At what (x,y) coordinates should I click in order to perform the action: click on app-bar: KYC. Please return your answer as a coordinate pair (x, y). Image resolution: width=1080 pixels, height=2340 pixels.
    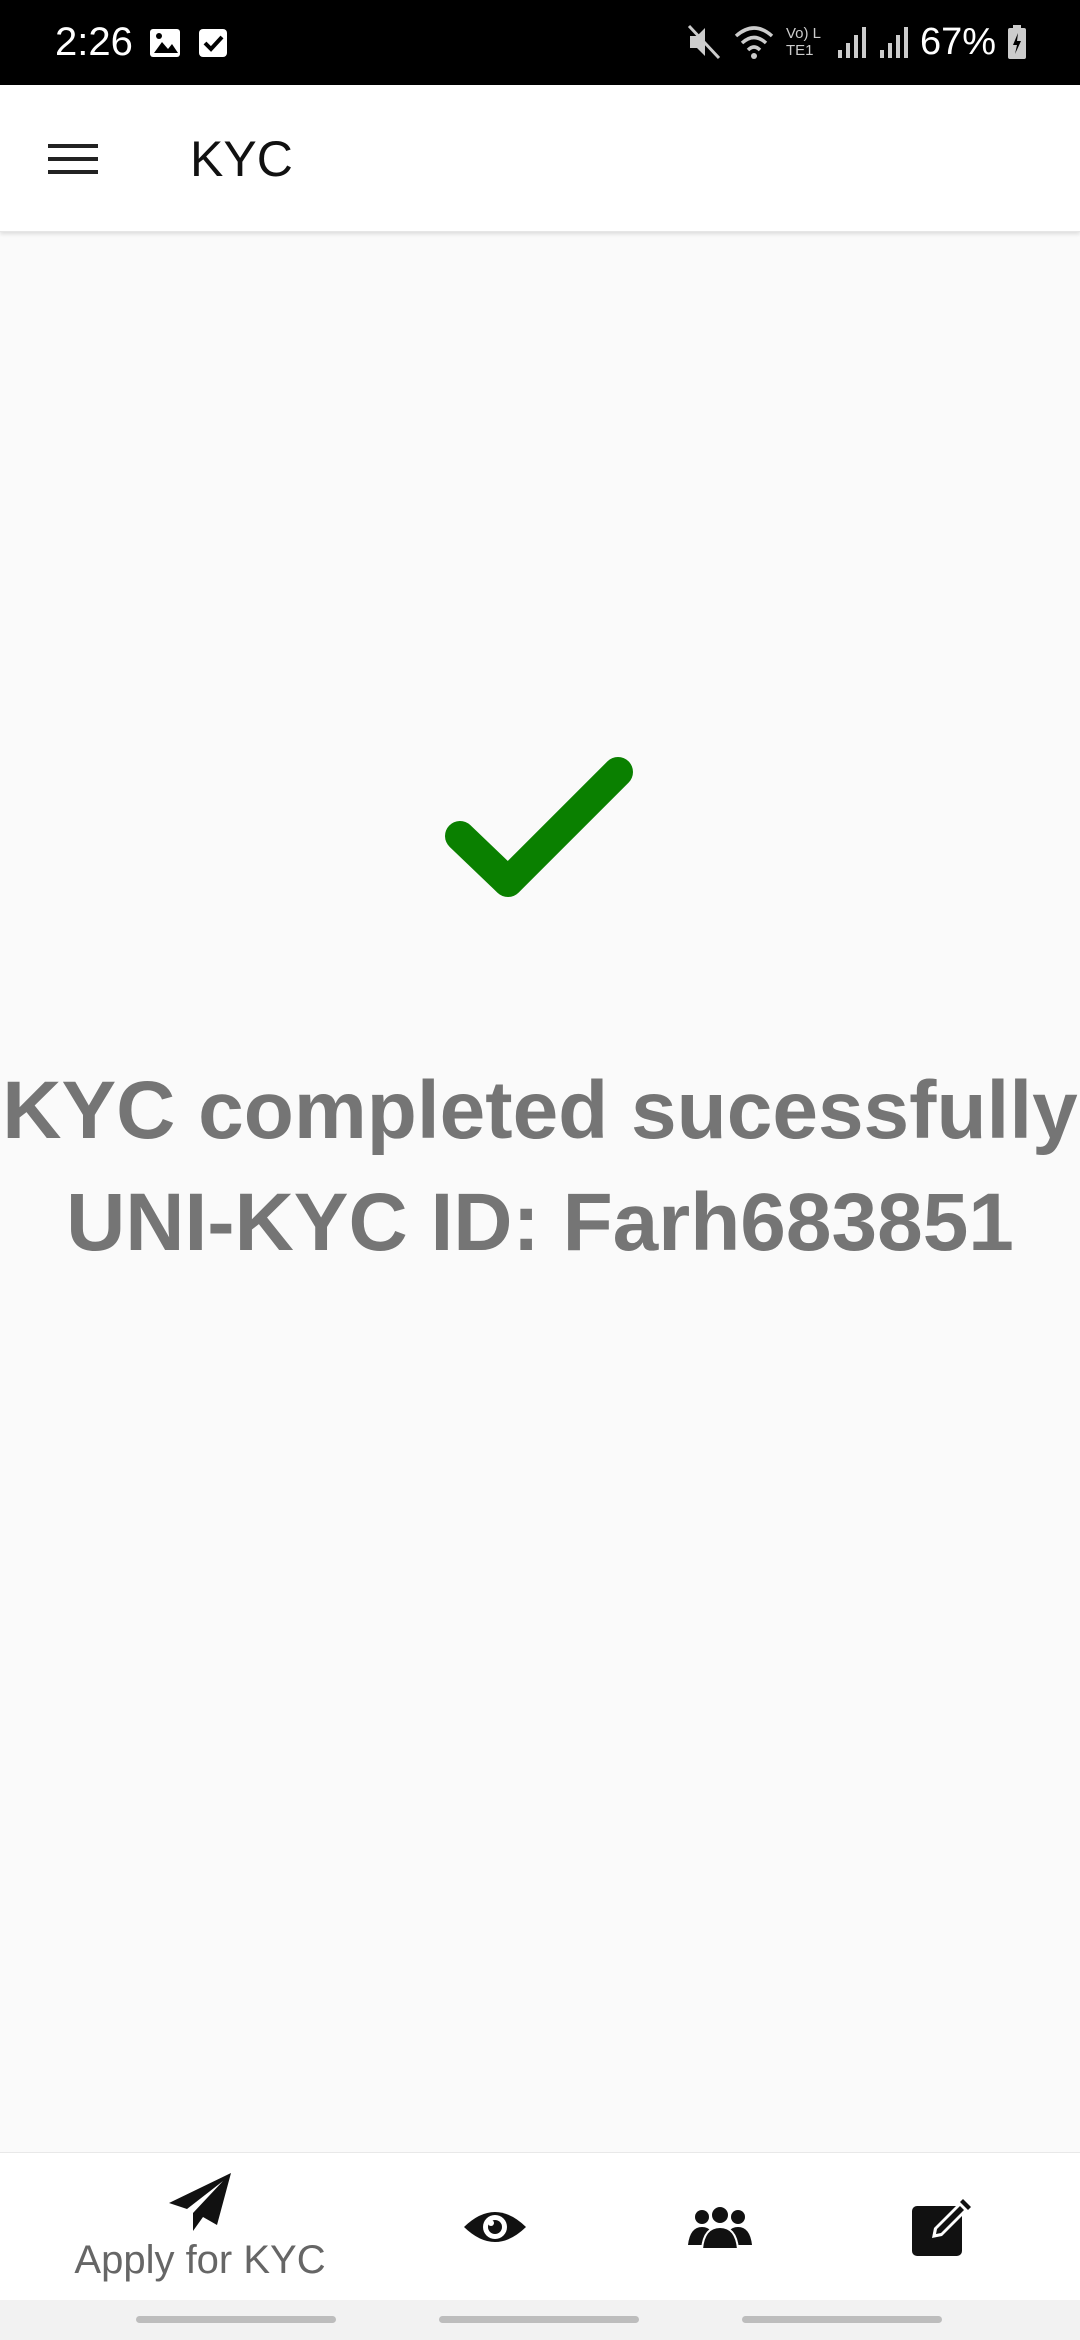
    Looking at the image, I should click on (540, 158).